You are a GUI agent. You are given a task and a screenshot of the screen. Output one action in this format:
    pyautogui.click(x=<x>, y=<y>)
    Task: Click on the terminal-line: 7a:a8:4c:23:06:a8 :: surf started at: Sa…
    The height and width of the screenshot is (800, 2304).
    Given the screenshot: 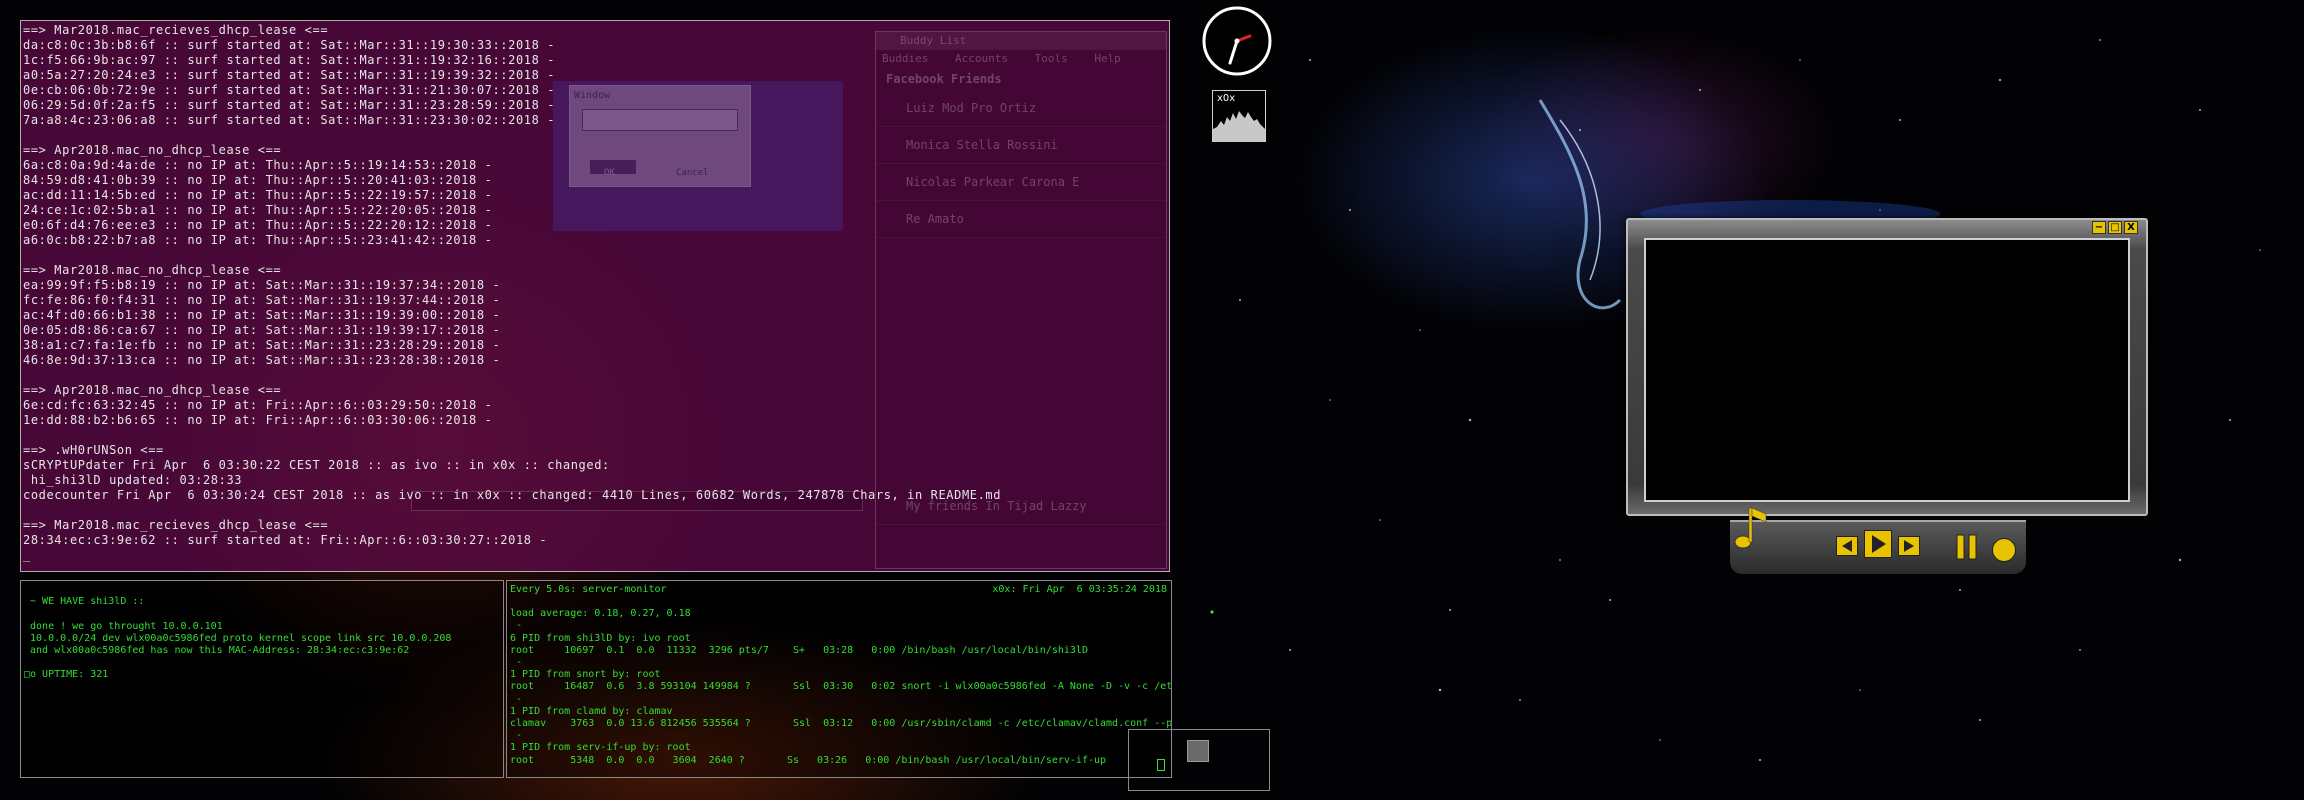 What is the action you would take?
    pyautogui.click(x=289, y=120)
    